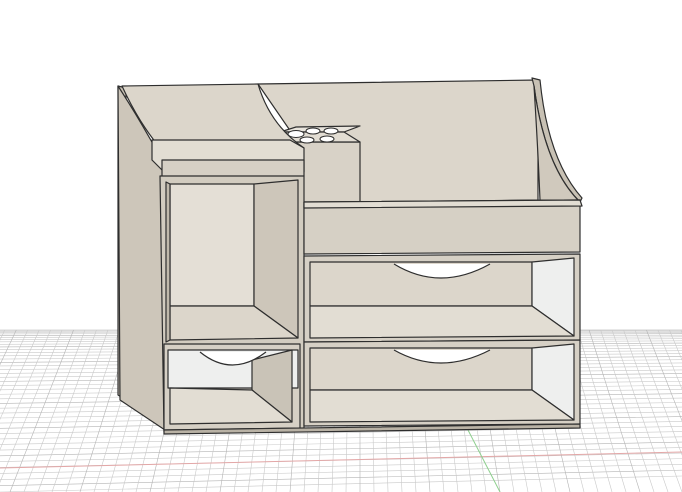 This screenshot has height=492, width=682. Describe the element at coordinates (443, 204) in the screenshot. I see `right-shelf-lip` at that location.